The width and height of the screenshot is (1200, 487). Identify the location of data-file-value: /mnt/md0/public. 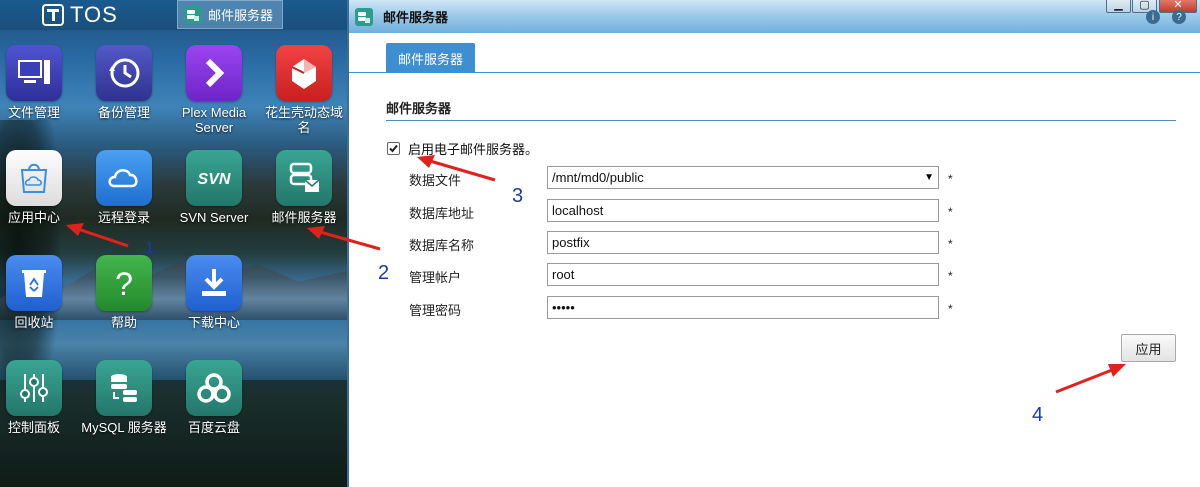
(598, 177).